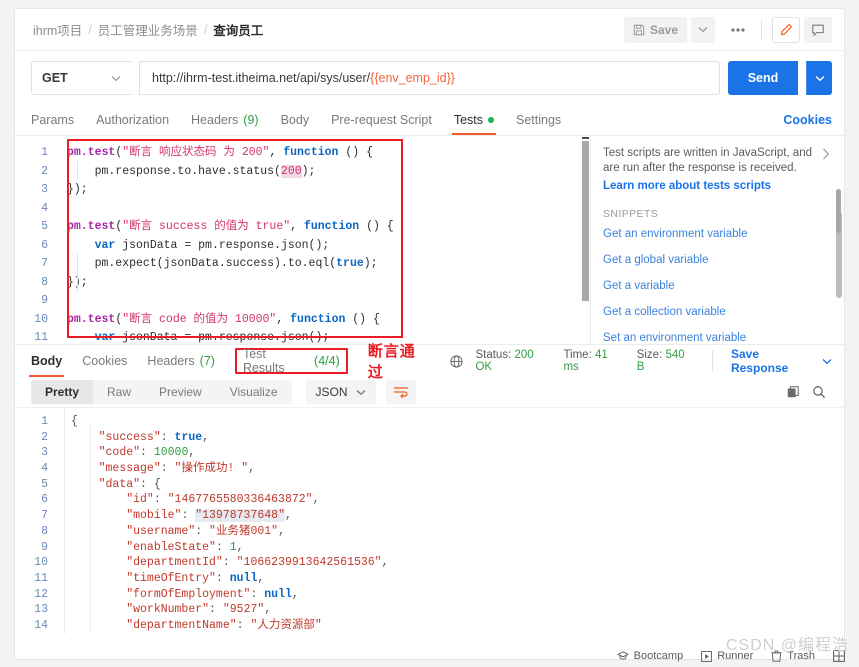 The image size is (859, 667). What do you see at coordinates (238, 29) in the screenshot?
I see `breadcrumb-item-current: 查询员工` at bounding box center [238, 29].